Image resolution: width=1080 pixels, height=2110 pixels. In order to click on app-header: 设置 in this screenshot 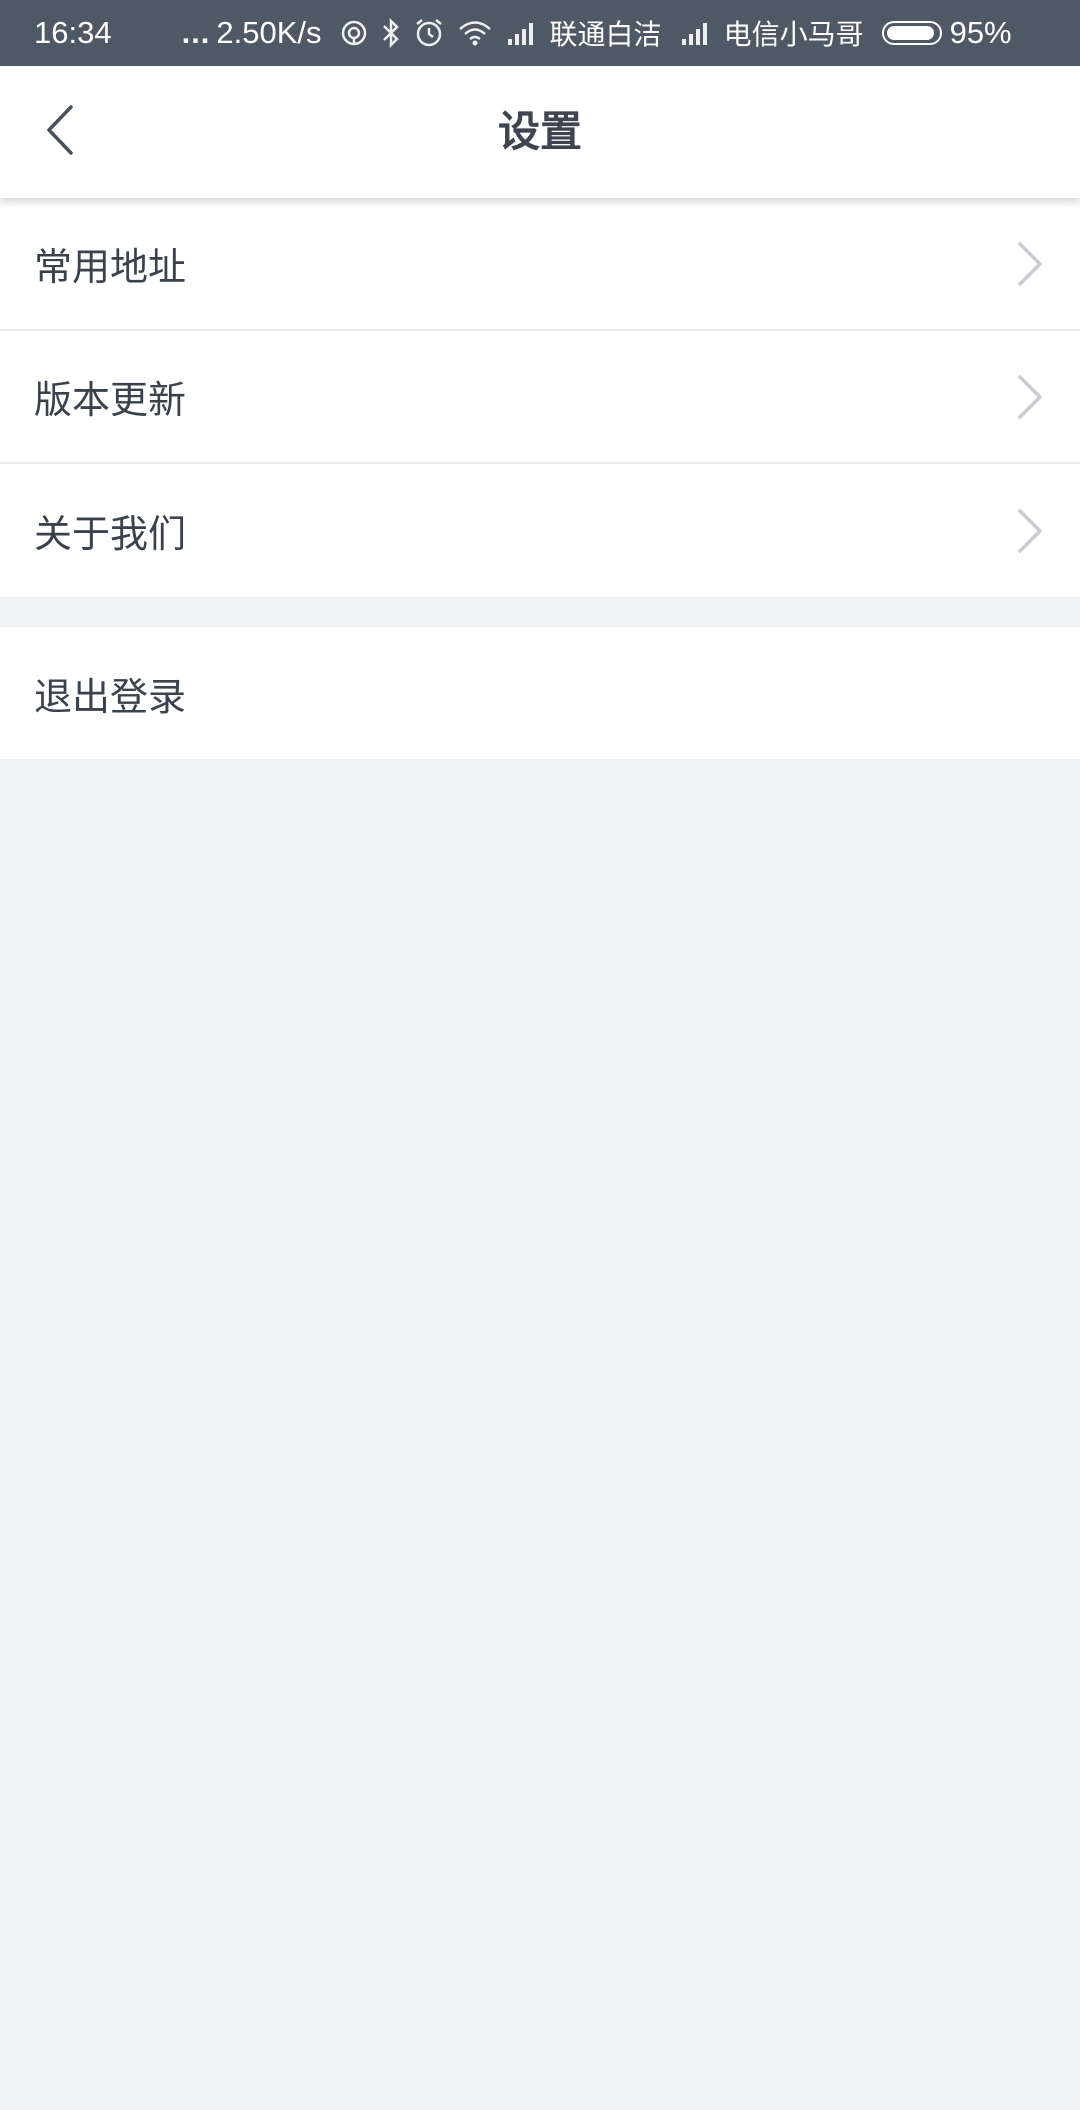, I will do `click(540, 132)`.